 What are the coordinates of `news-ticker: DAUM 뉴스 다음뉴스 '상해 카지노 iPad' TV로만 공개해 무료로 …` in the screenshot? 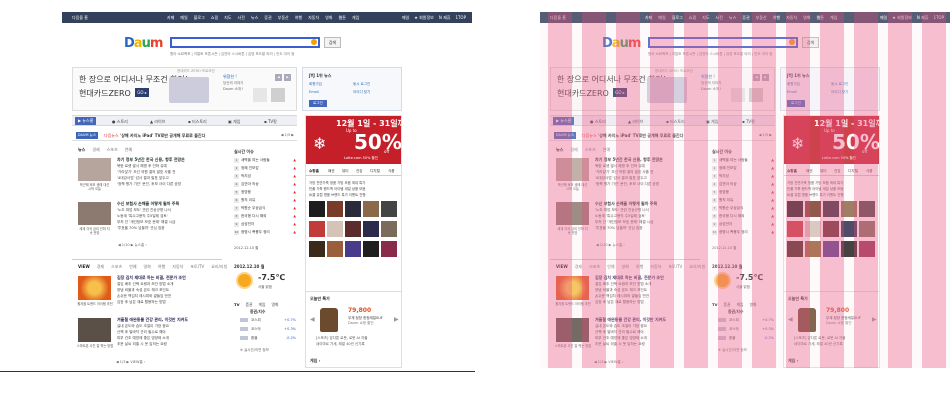 It's located at (184, 135).